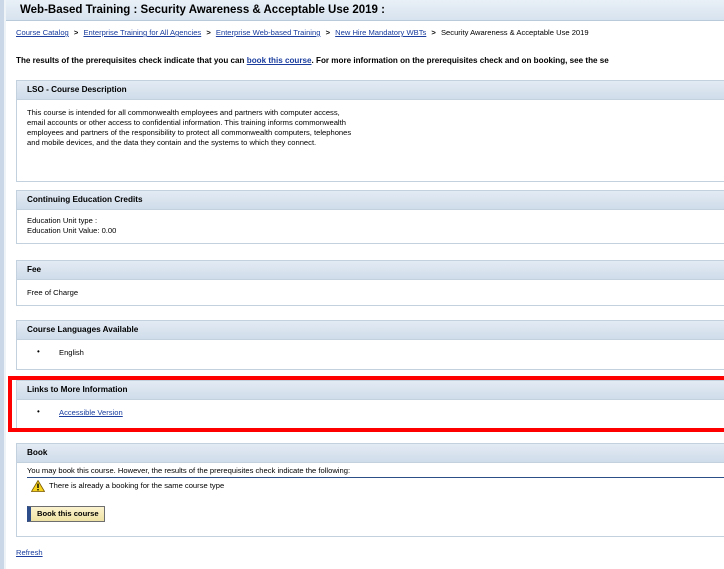 This screenshot has width=724, height=569. I want to click on languages-list: • English, so click(370, 353).